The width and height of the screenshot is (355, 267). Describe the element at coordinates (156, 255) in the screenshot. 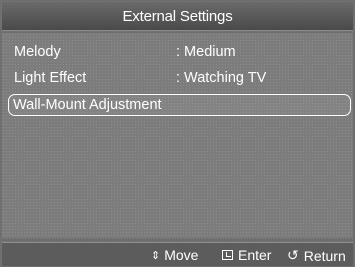

I see `up-down-arrow-icon: ⇕` at that location.